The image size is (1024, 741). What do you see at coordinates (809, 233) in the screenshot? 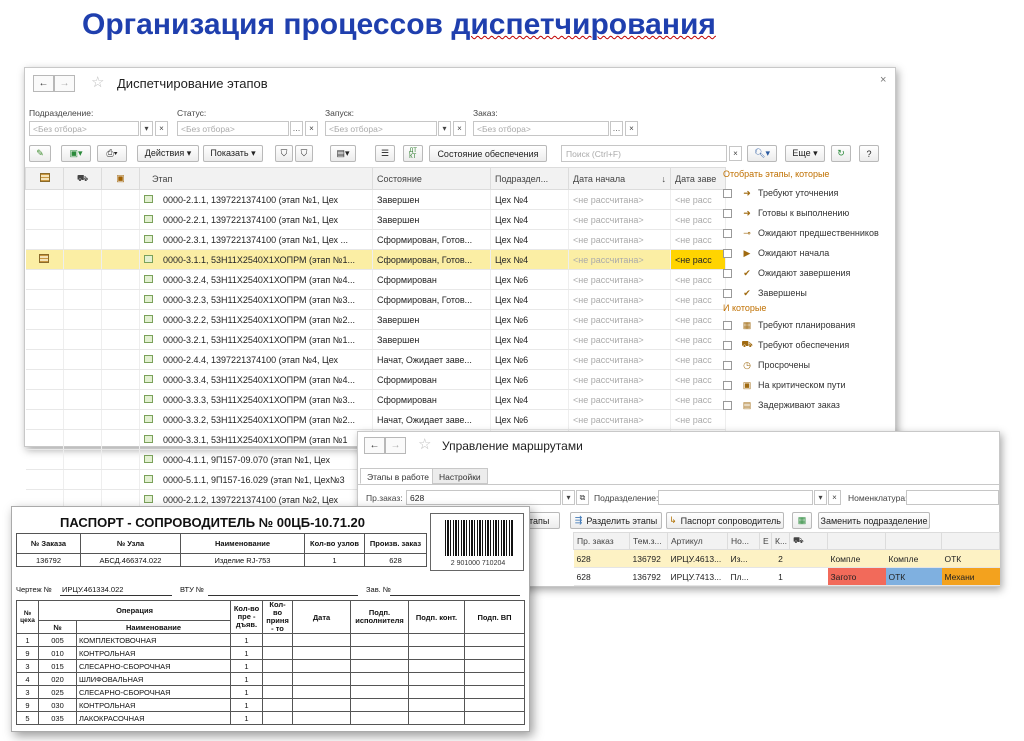
I see `panel-filter-item: ⊸ Ожидают предшественников` at bounding box center [809, 233].